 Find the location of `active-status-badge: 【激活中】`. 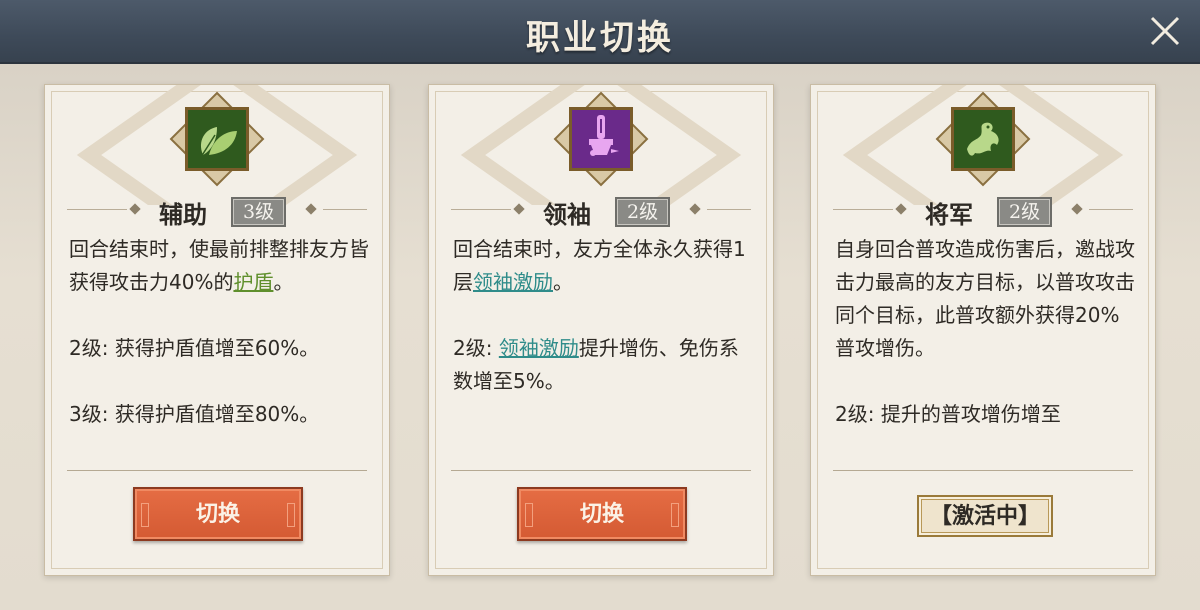

active-status-badge: 【激活中】 is located at coordinates (985, 516).